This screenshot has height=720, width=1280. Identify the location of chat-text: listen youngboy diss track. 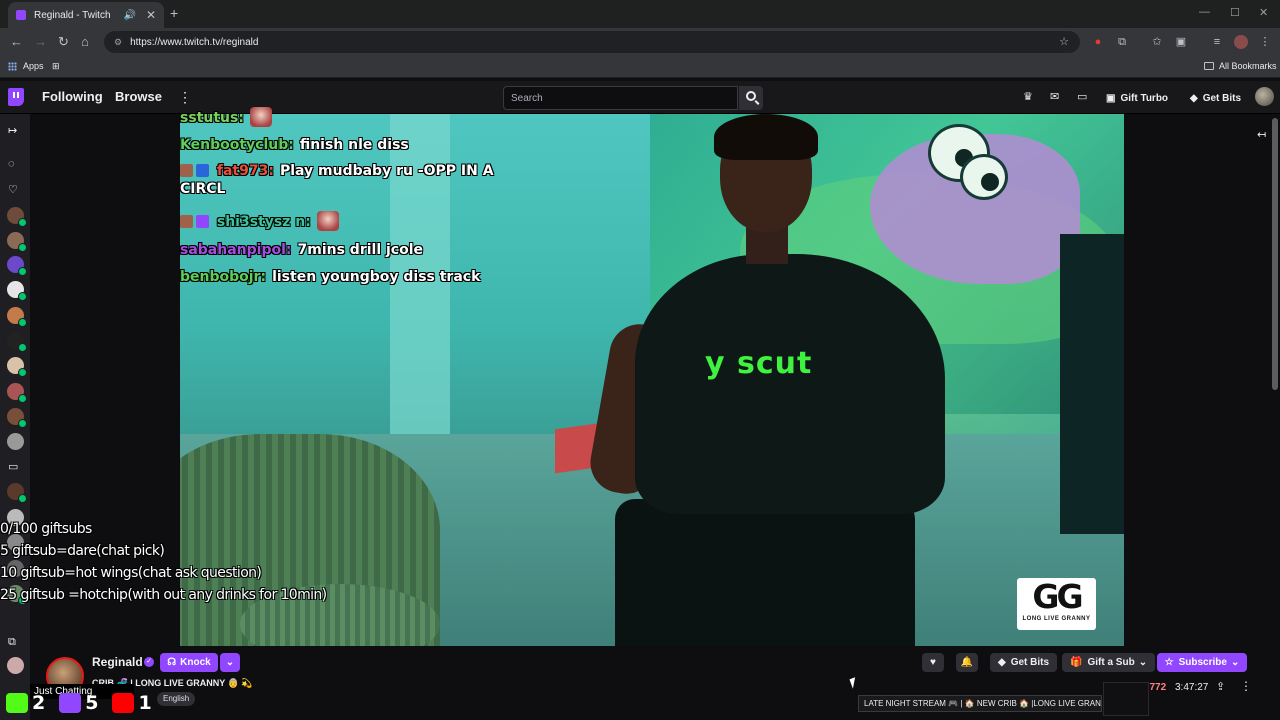
(376, 277).